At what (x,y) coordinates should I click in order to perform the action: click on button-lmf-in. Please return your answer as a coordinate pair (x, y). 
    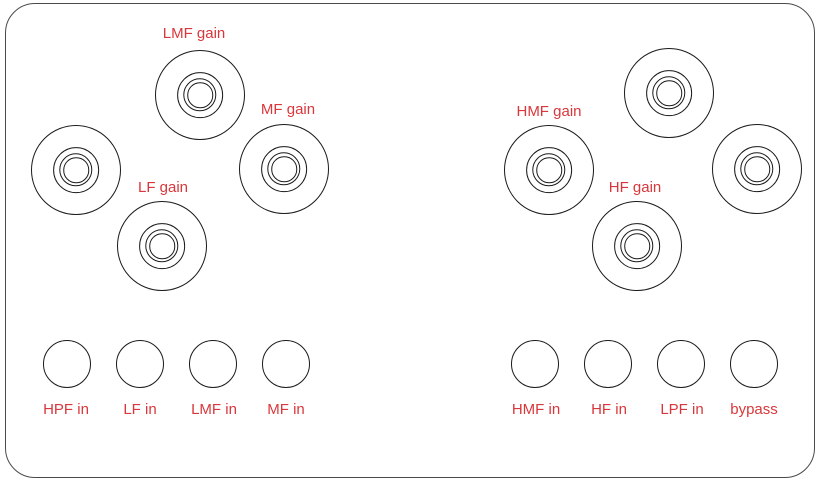
    Looking at the image, I should click on (213, 364).